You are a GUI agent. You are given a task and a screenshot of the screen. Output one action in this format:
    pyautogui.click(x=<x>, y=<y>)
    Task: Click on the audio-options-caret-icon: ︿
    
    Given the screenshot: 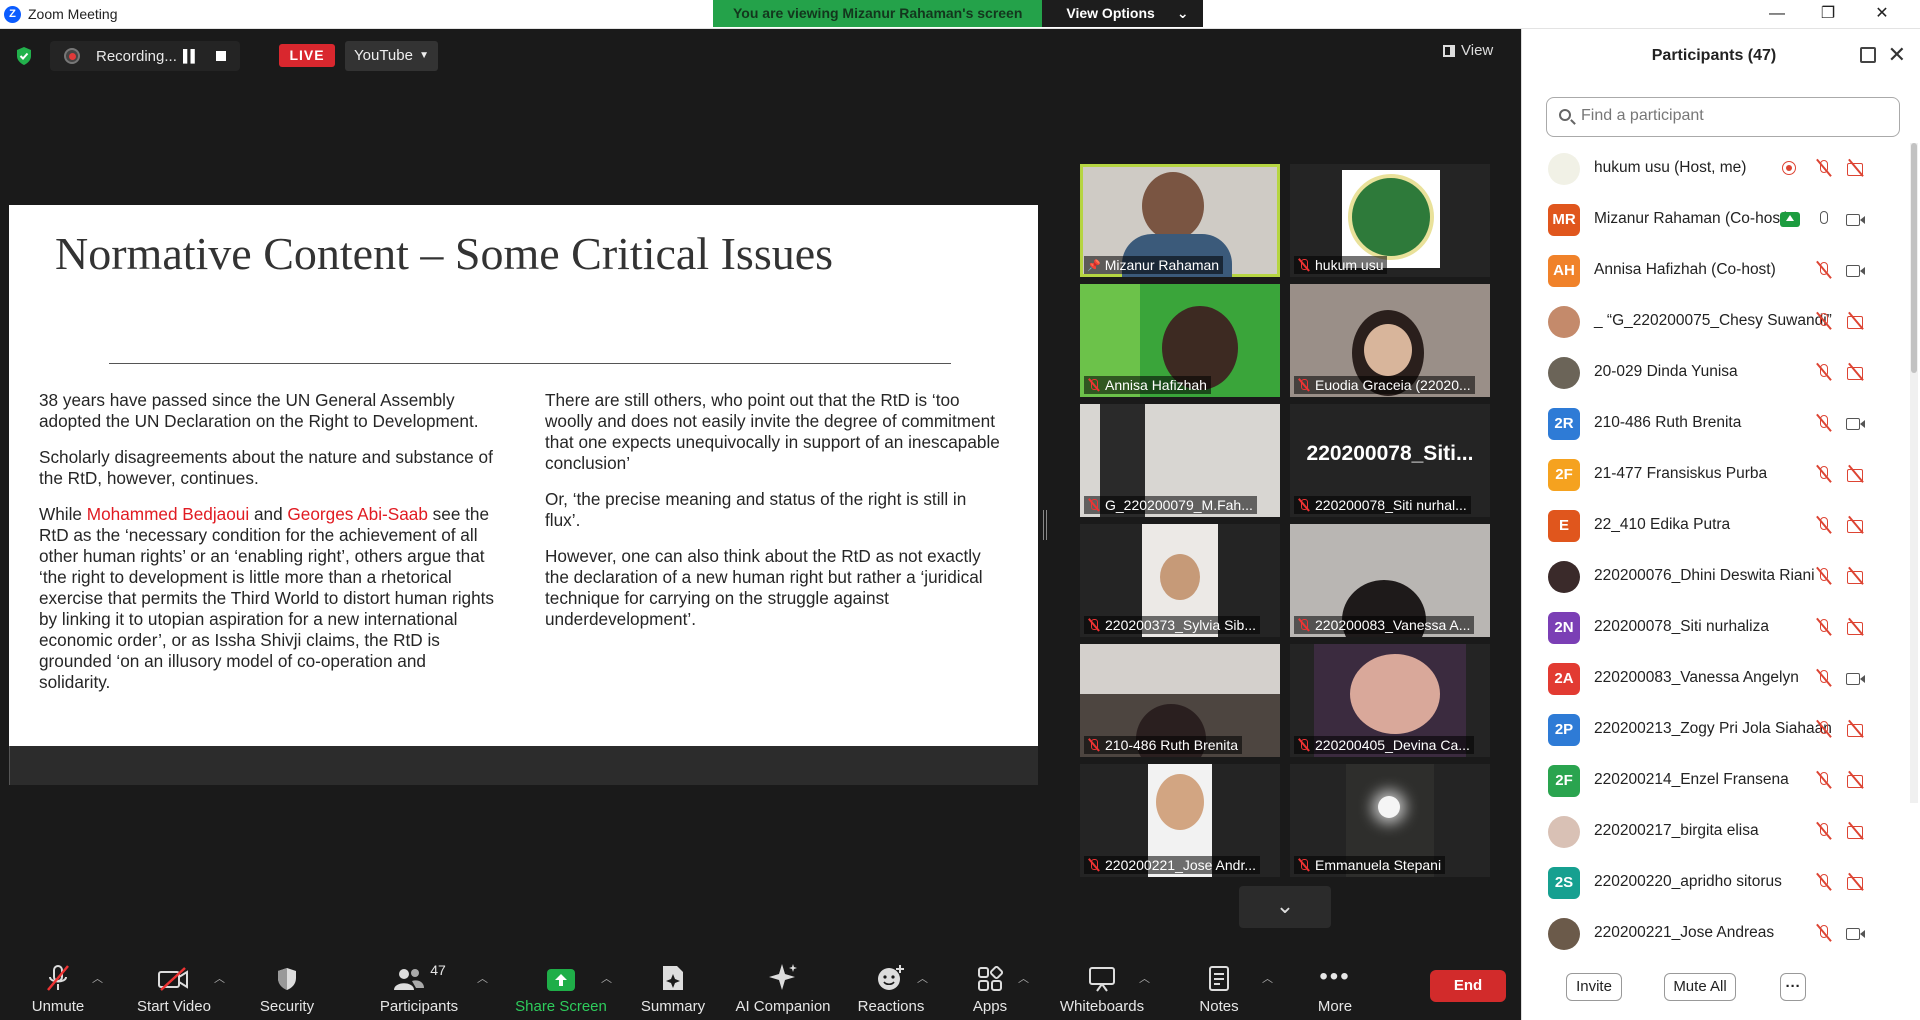 What is the action you would take?
    pyautogui.click(x=97, y=978)
    